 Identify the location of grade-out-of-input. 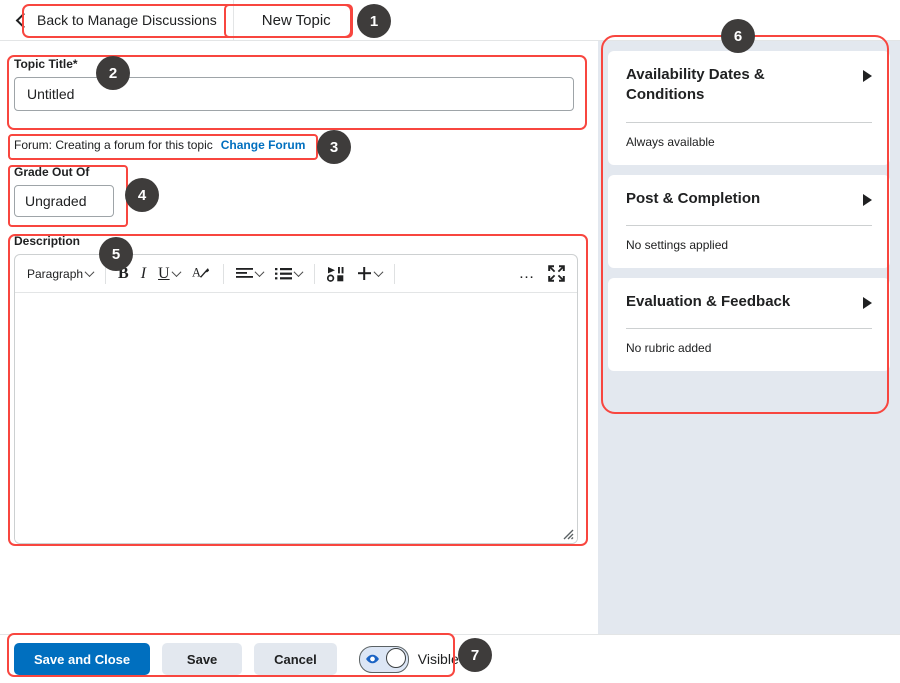
(64, 201).